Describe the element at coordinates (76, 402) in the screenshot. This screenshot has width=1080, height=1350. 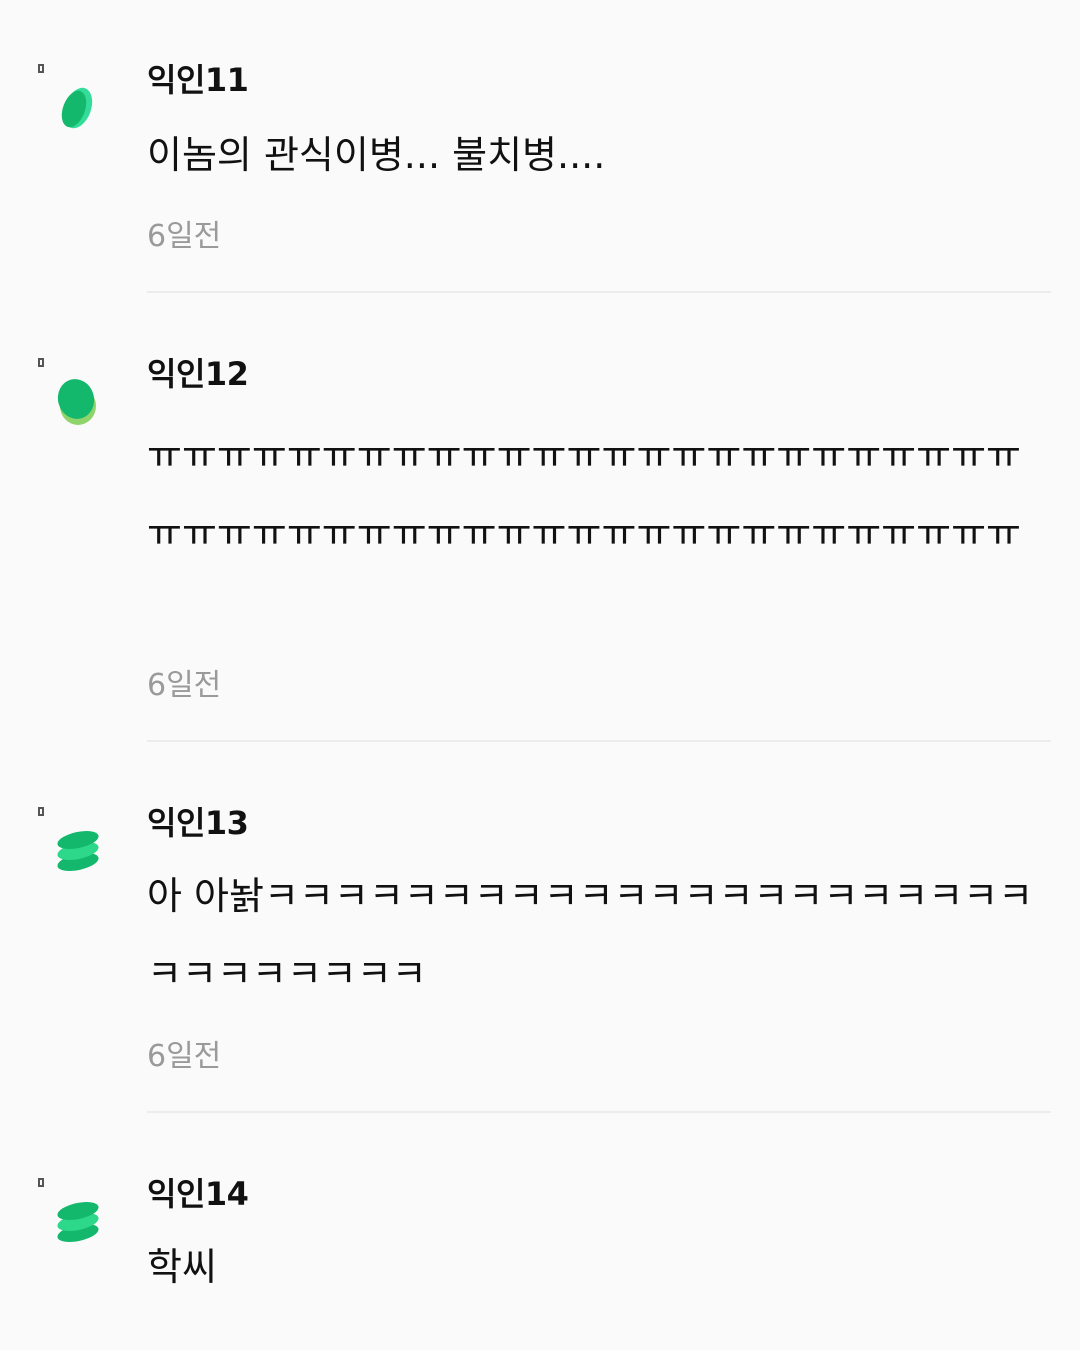
I see `green-stack-icon` at that location.